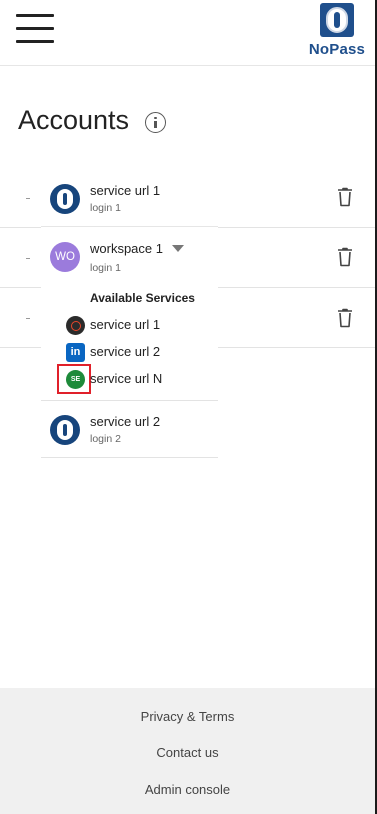  What do you see at coordinates (74, 379) in the screenshot?
I see `highlight-box` at bounding box center [74, 379].